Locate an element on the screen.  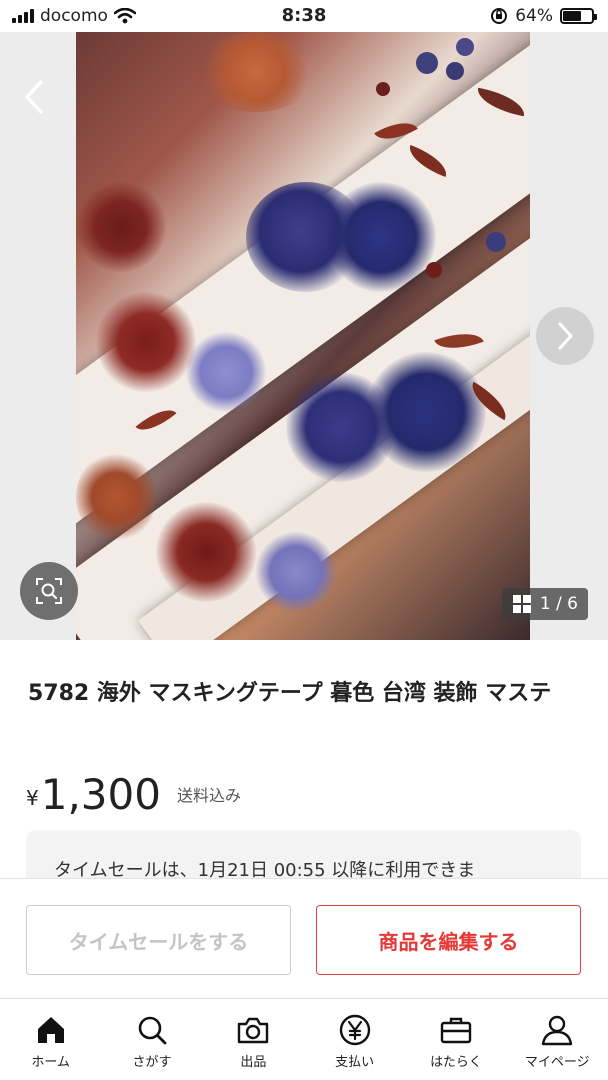
tab-bar: ホーム さがす 出品 支払い はたらく マイページ is located at coordinates (304, 1039).